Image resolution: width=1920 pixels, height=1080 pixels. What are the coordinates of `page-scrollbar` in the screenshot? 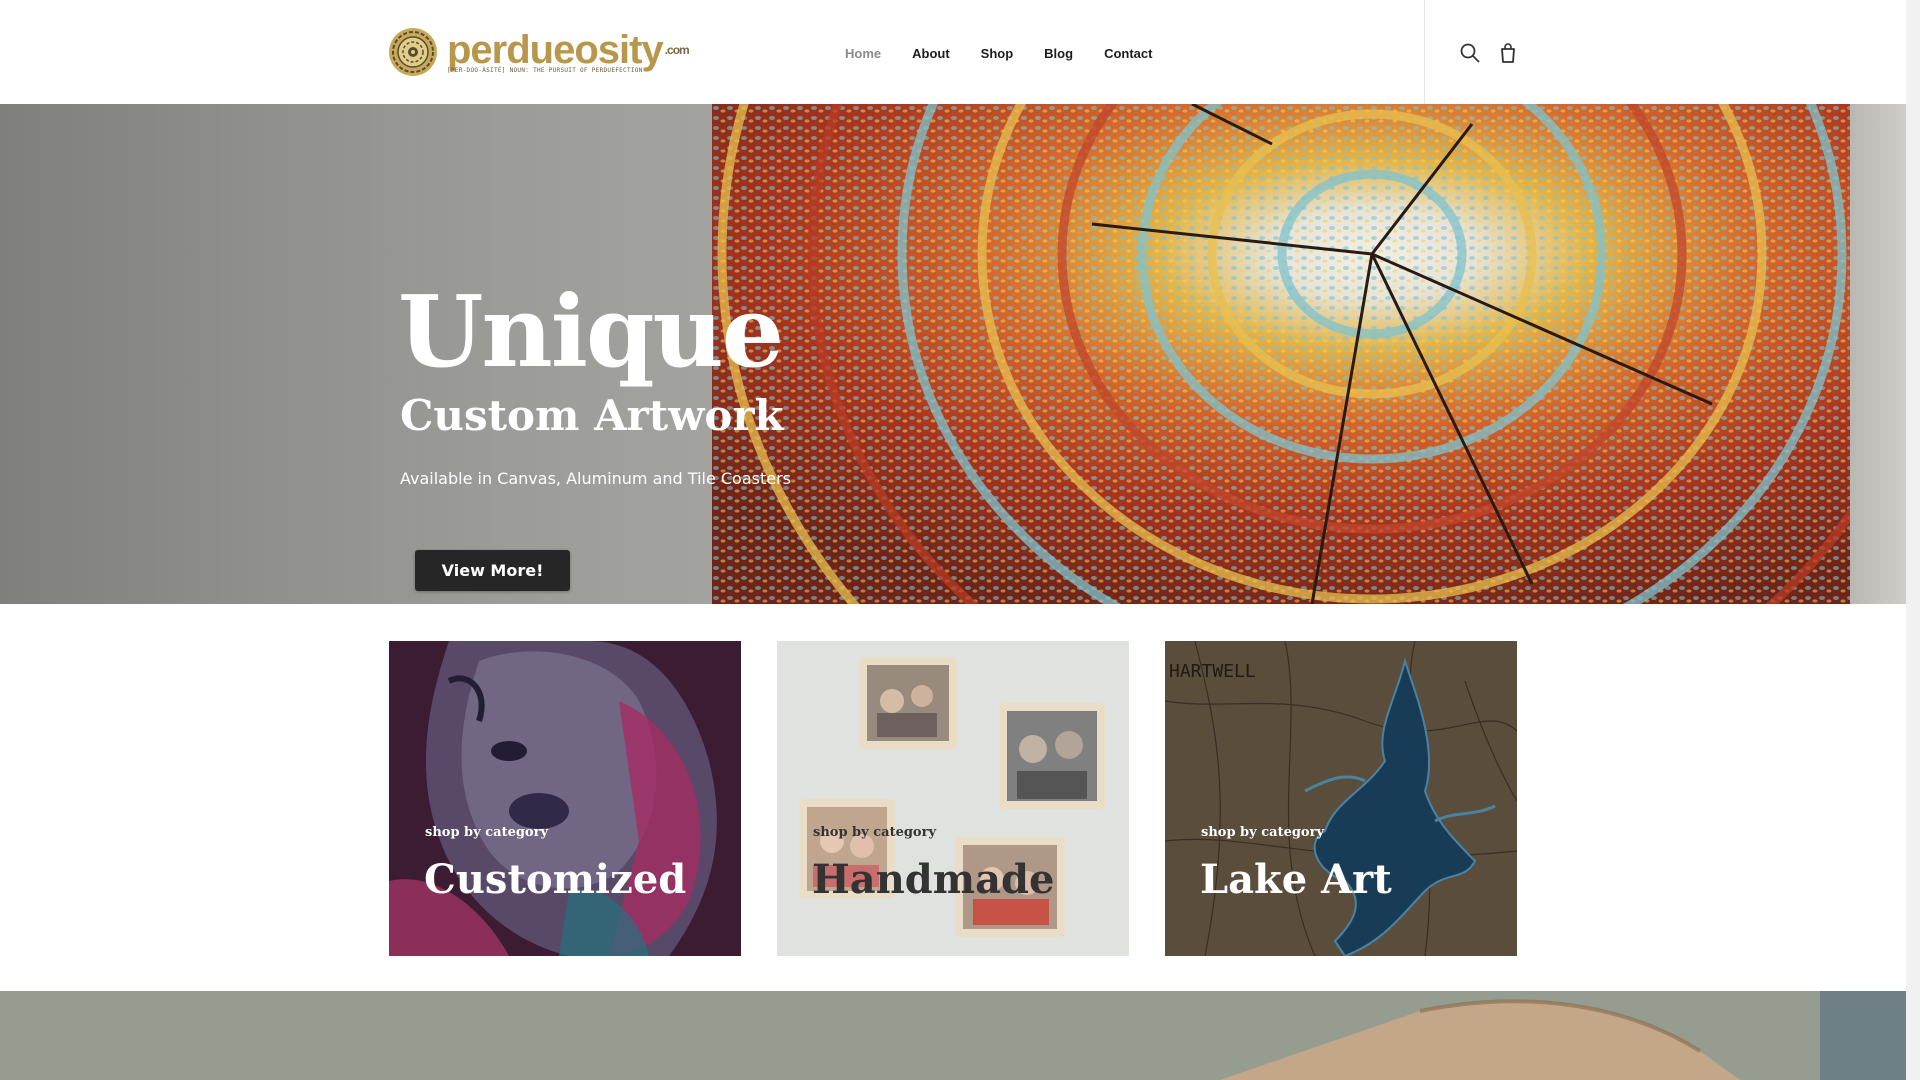 It's located at (1913, 540).